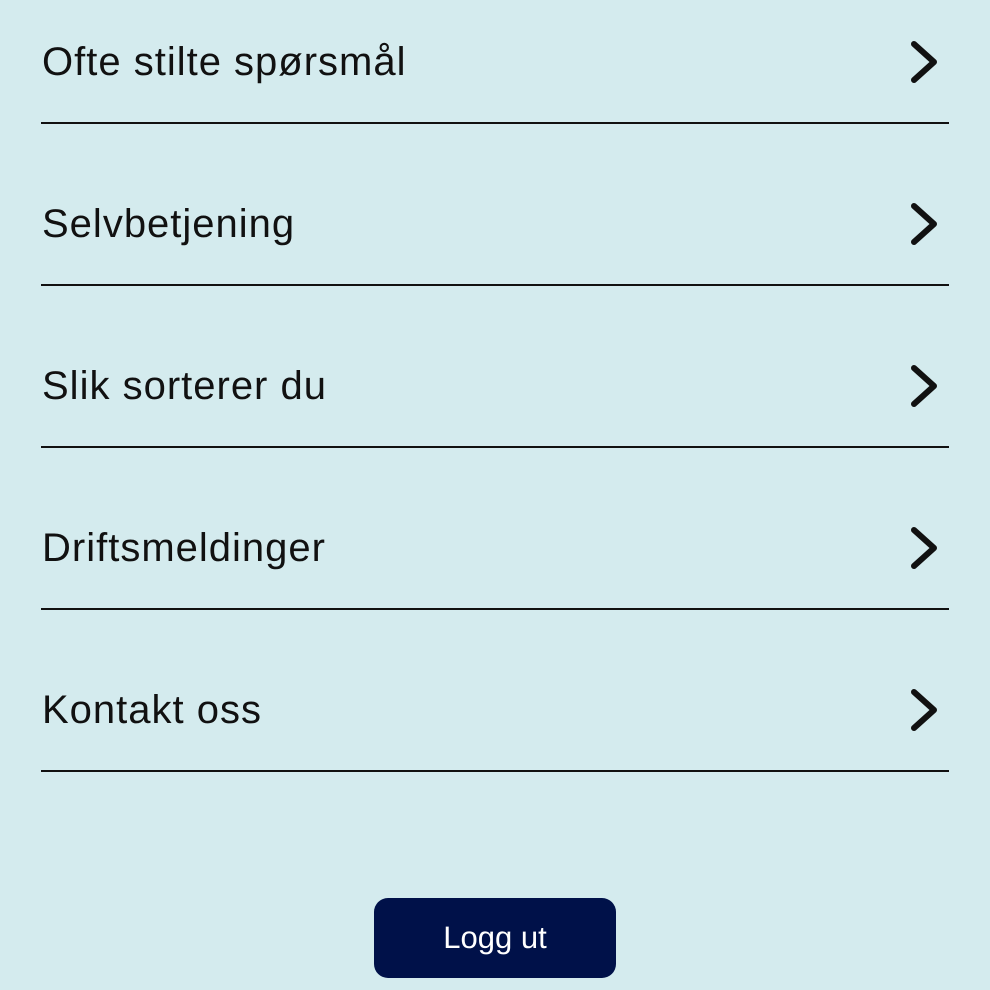 The height and width of the screenshot is (990, 990). What do you see at coordinates (495, 938) in the screenshot?
I see `logout-button: Logg ut` at bounding box center [495, 938].